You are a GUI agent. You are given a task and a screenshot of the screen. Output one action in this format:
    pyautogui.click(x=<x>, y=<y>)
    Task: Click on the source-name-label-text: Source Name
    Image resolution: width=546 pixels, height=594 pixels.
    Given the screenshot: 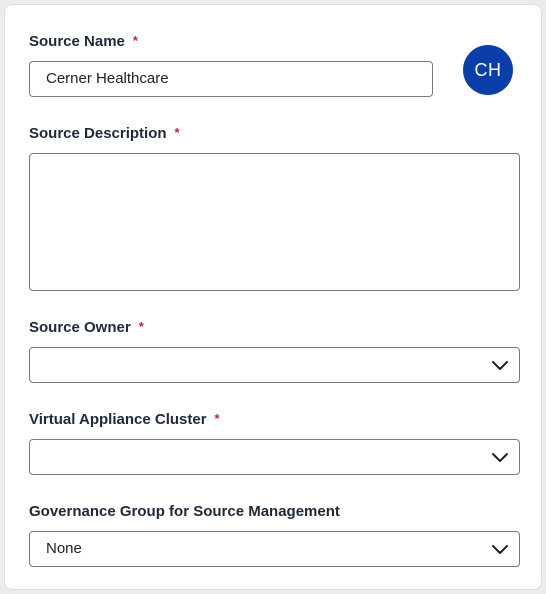 What is the action you would take?
    pyautogui.click(x=77, y=41)
    